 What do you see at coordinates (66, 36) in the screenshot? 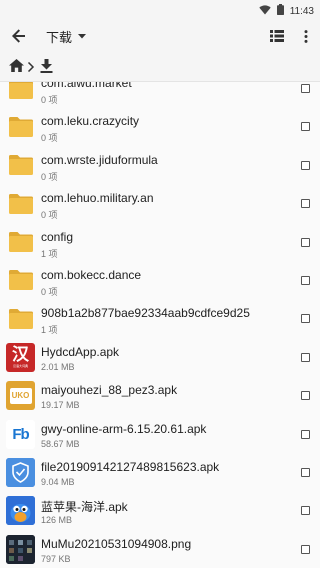
I see `location-dropdown: 下载` at bounding box center [66, 36].